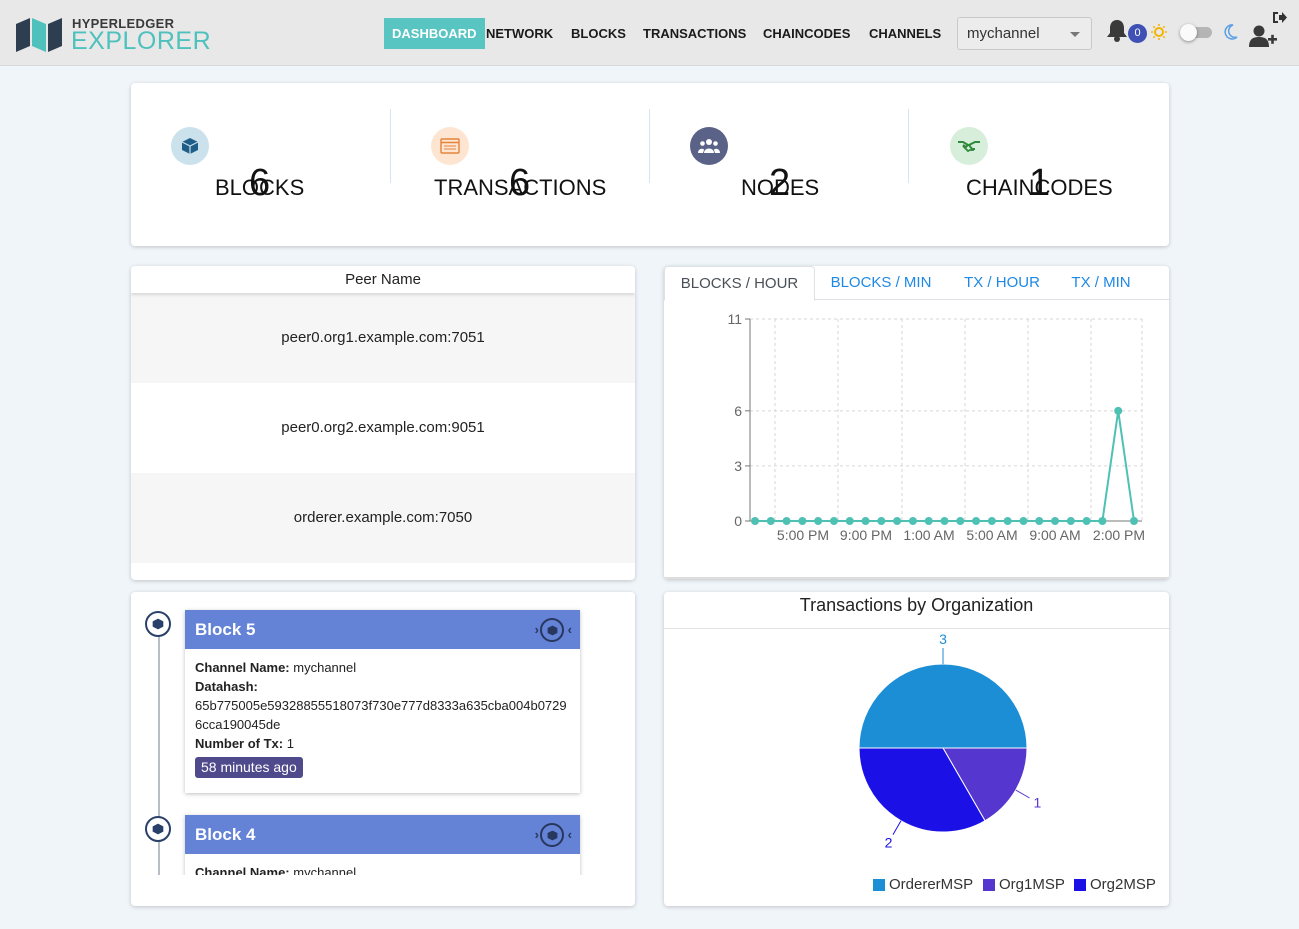  What do you see at coordinates (709, 146) in the screenshot?
I see `users-icon` at bounding box center [709, 146].